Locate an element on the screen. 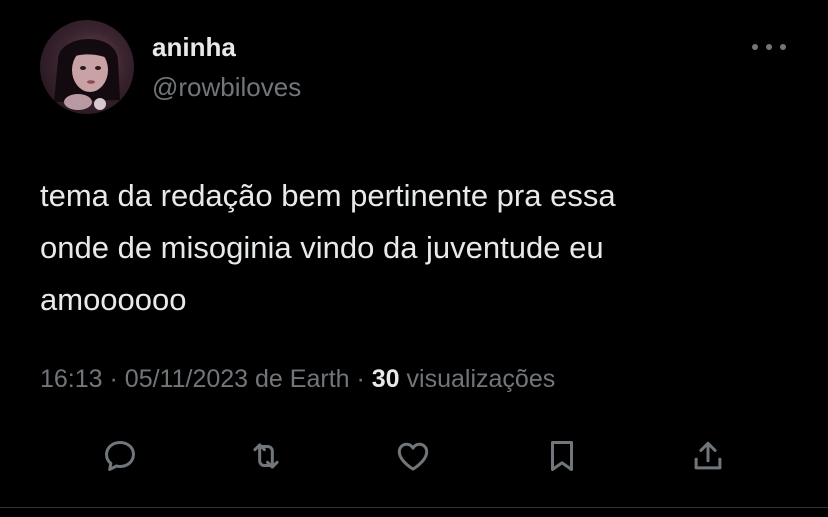 The height and width of the screenshot is (517, 828). retweet-button is located at coordinates (266, 456).